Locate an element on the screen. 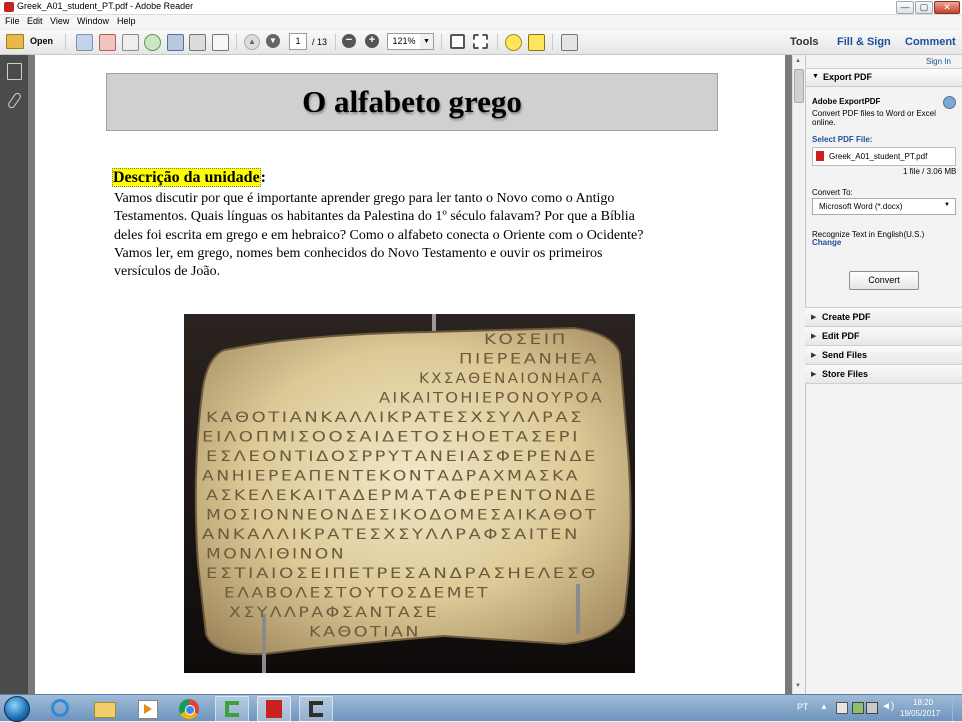 This screenshot has width=962, height=722. comment-tab: Comment is located at coordinates (930, 42).